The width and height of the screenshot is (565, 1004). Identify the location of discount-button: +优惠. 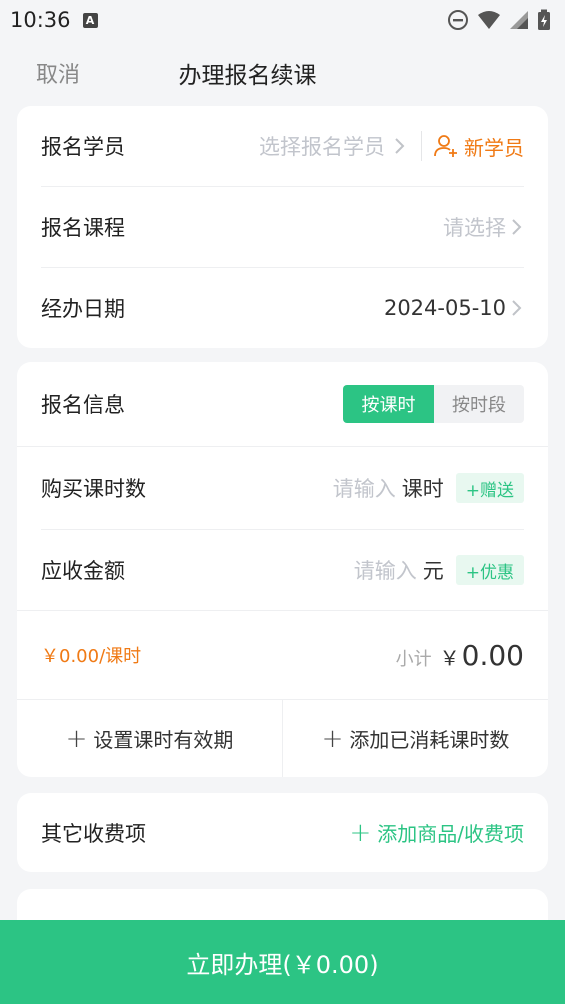
(489, 570).